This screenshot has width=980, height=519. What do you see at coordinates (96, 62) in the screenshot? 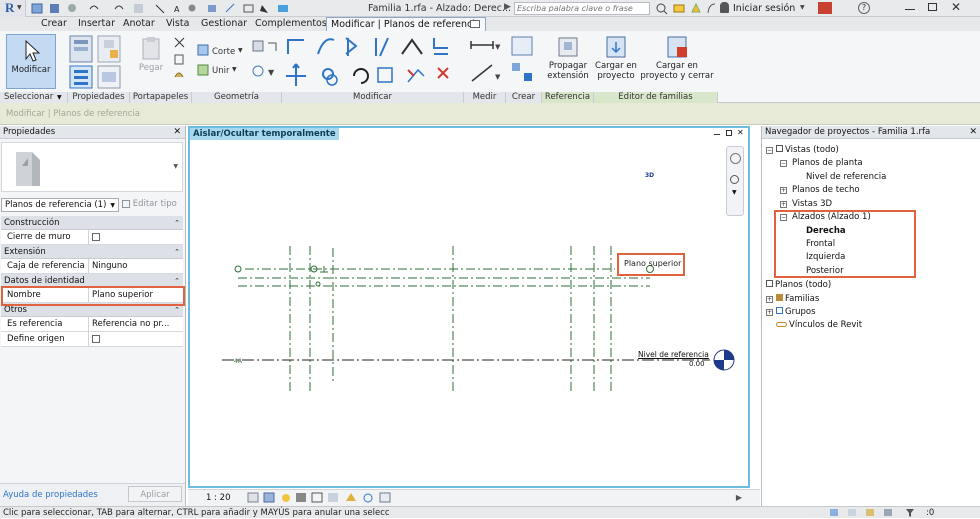
I see `properties-panel-icons` at bounding box center [96, 62].